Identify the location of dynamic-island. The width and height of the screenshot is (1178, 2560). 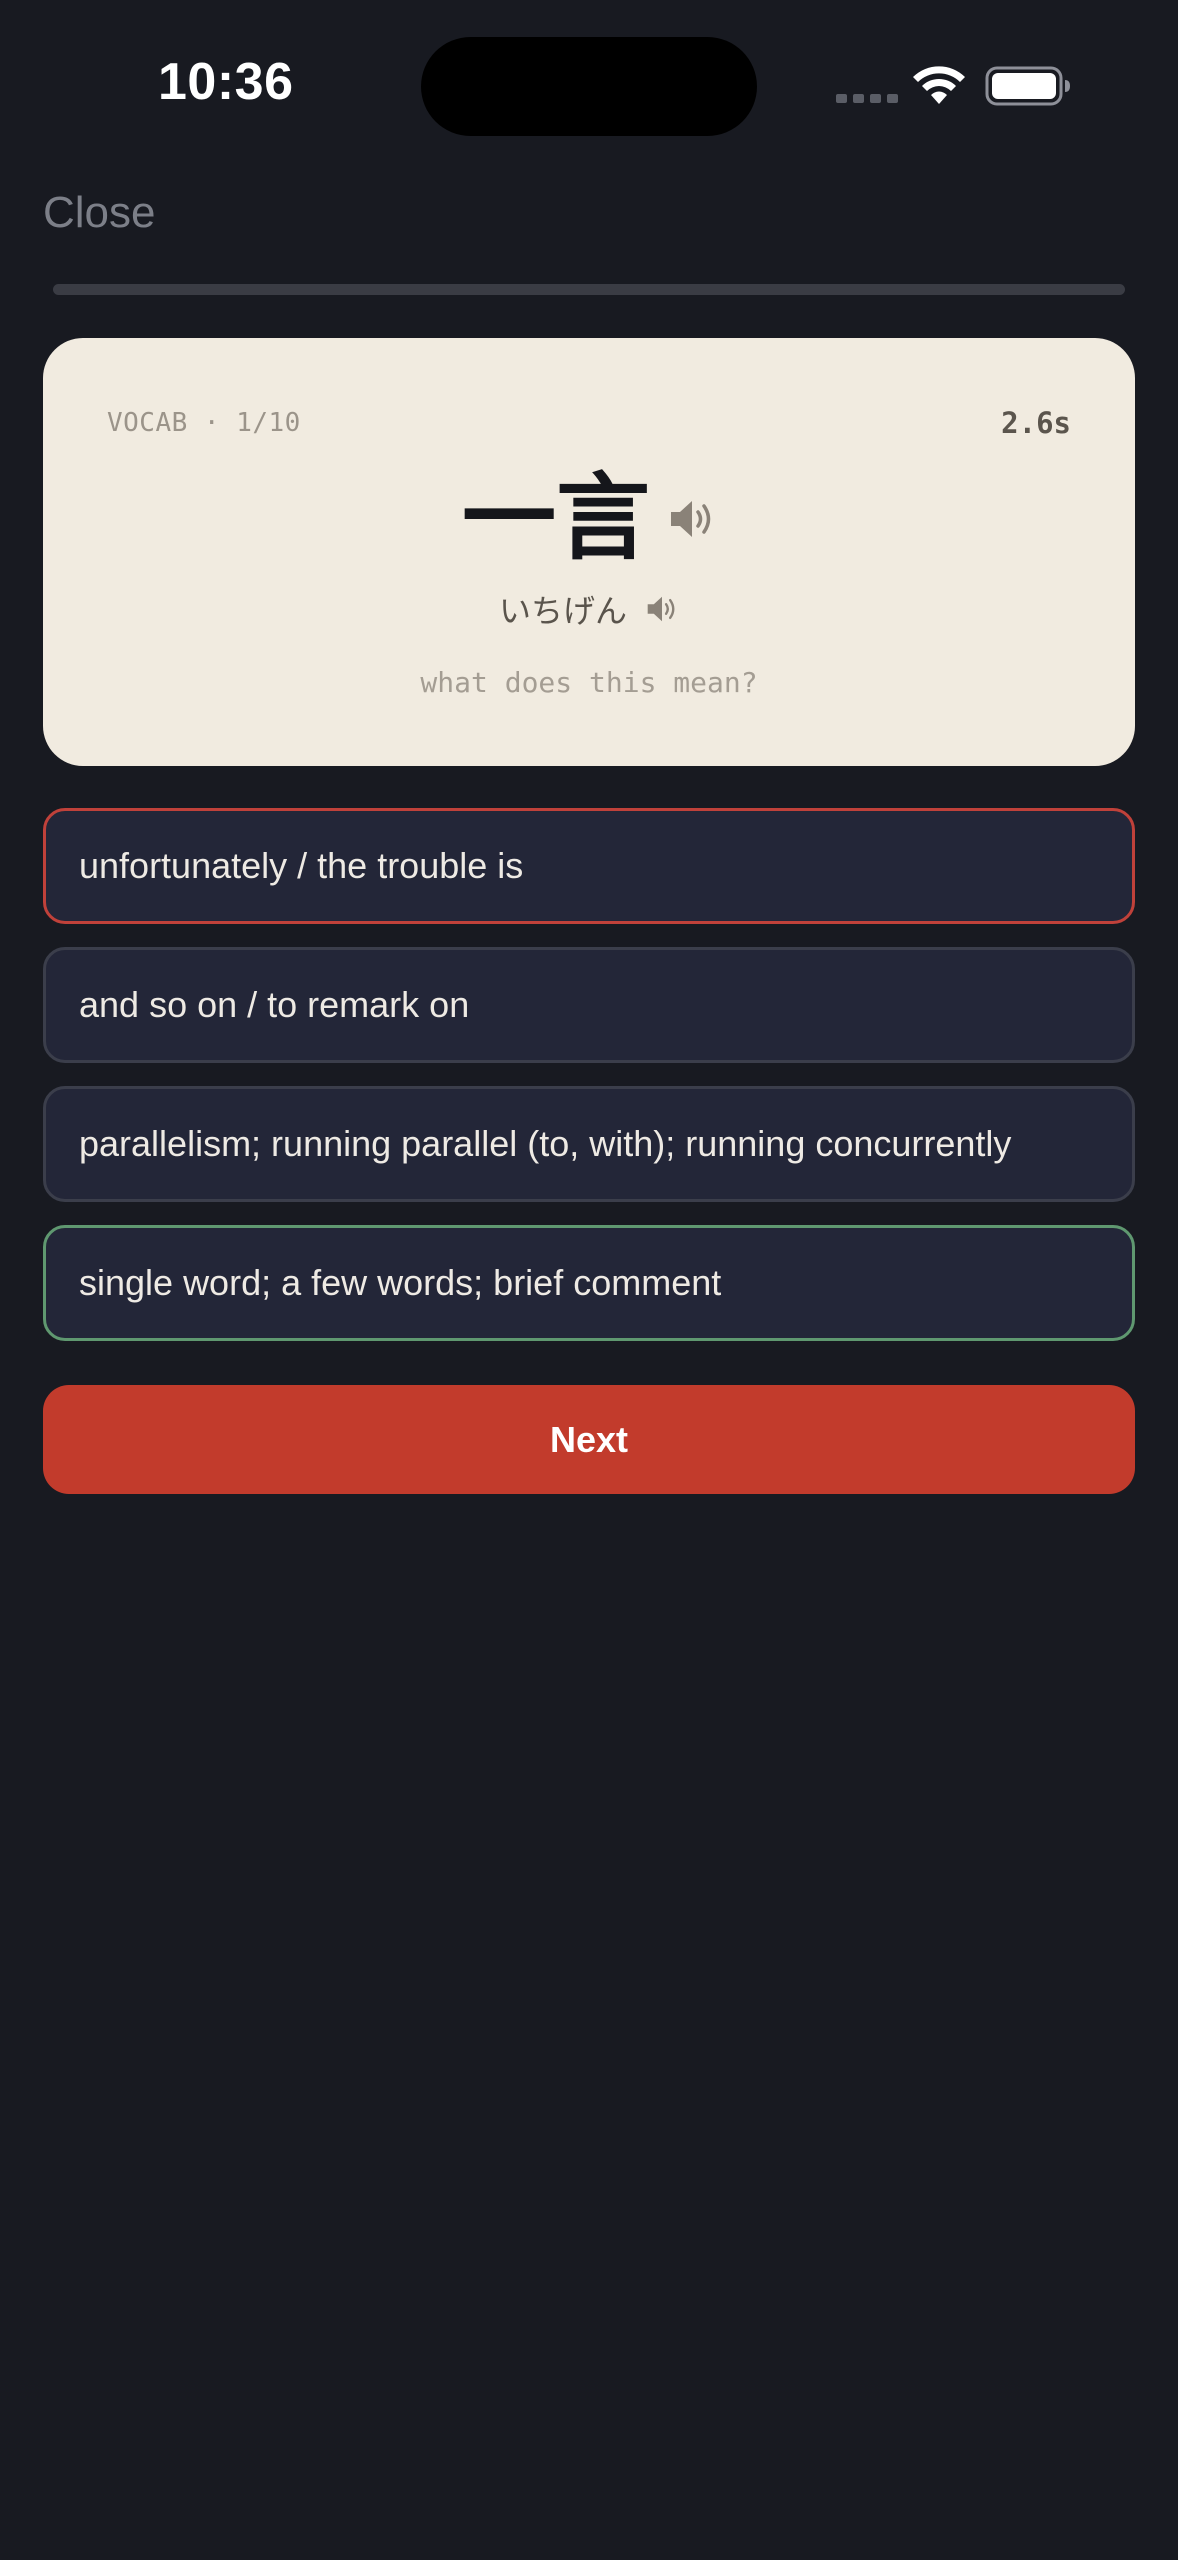
(589, 86).